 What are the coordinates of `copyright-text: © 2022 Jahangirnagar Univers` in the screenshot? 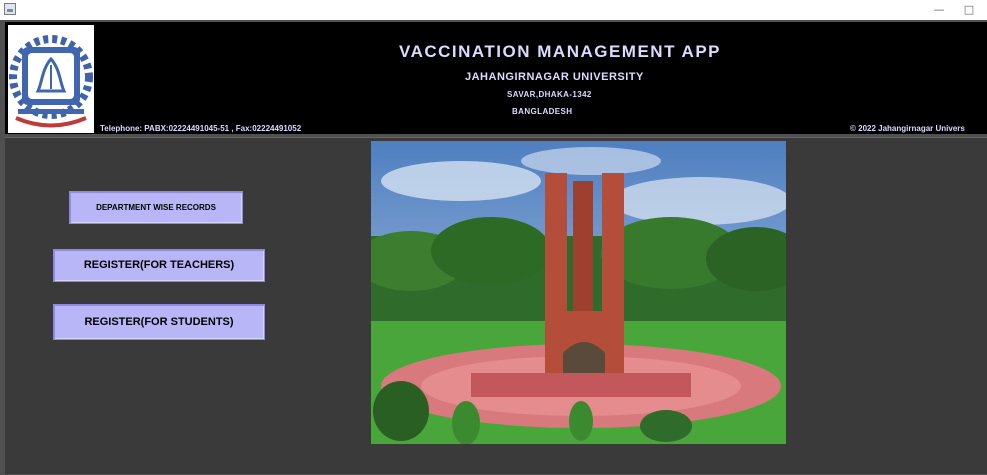 It's located at (907, 128).